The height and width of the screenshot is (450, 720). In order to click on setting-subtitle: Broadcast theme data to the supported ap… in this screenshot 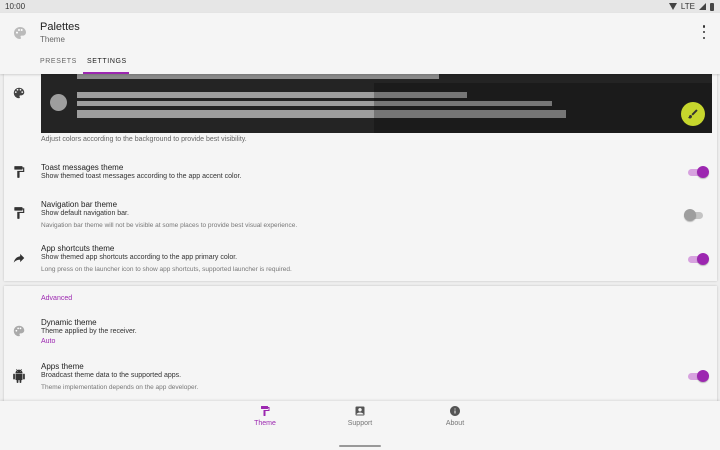, I will do `click(111, 375)`.